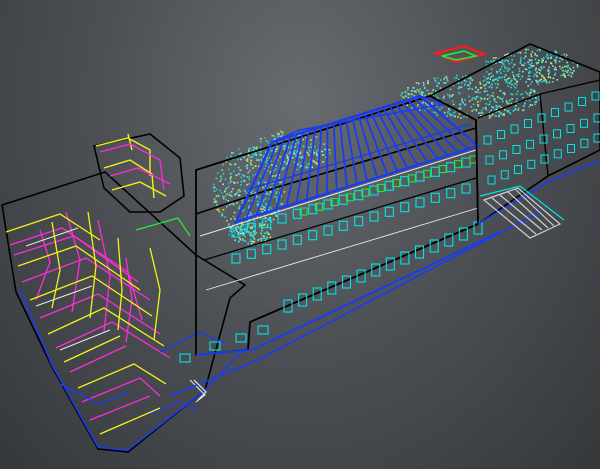 This screenshot has height=469, width=600. Describe the element at coordinates (460, 54) in the screenshot. I see `roof-marker-icon` at that location.